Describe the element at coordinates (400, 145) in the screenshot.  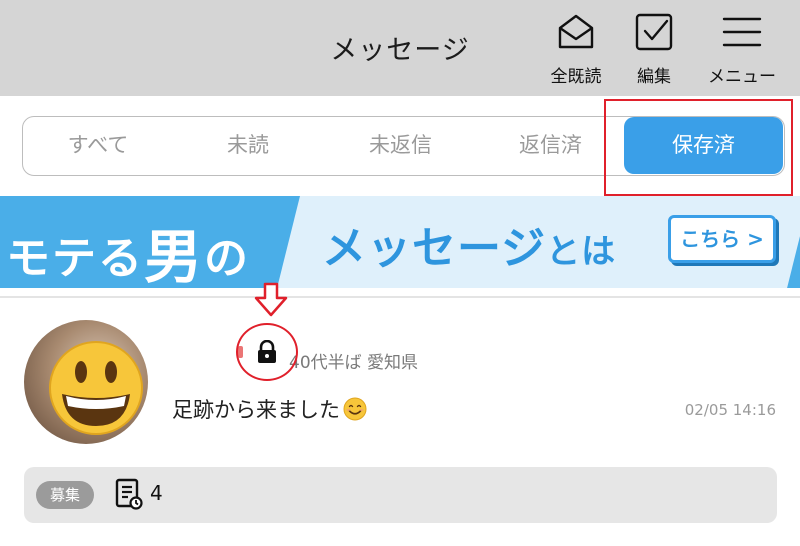
I see `tab-unreplied: 未返信` at that location.